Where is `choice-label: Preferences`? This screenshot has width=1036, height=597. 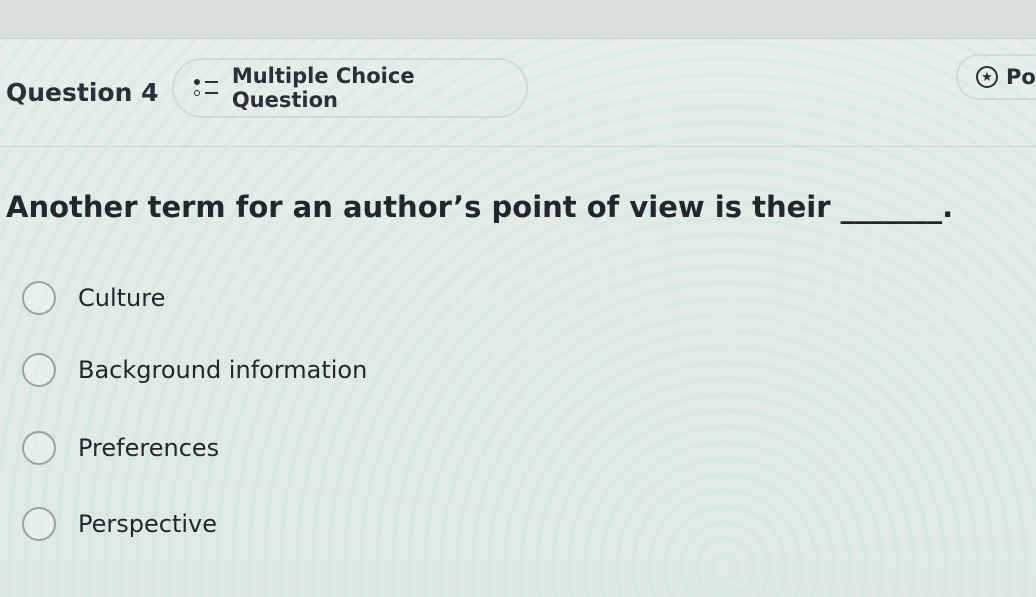 choice-label: Preferences is located at coordinates (149, 448).